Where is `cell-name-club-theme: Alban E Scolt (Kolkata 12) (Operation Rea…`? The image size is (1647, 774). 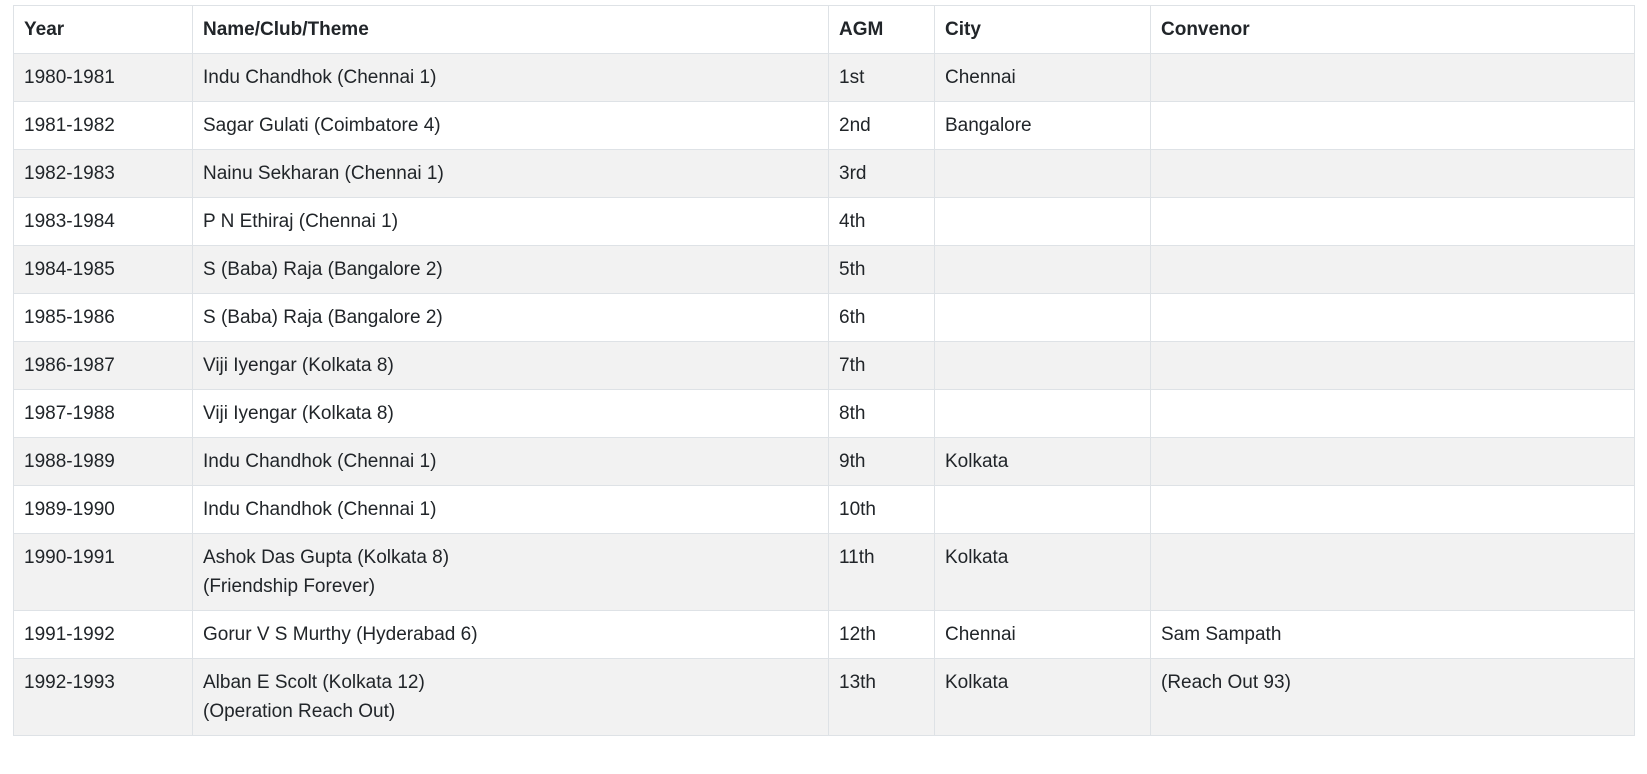 cell-name-club-theme: Alban E Scolt (Kolkata 12) (Operation Rea… is located at coordinates (510, 697).